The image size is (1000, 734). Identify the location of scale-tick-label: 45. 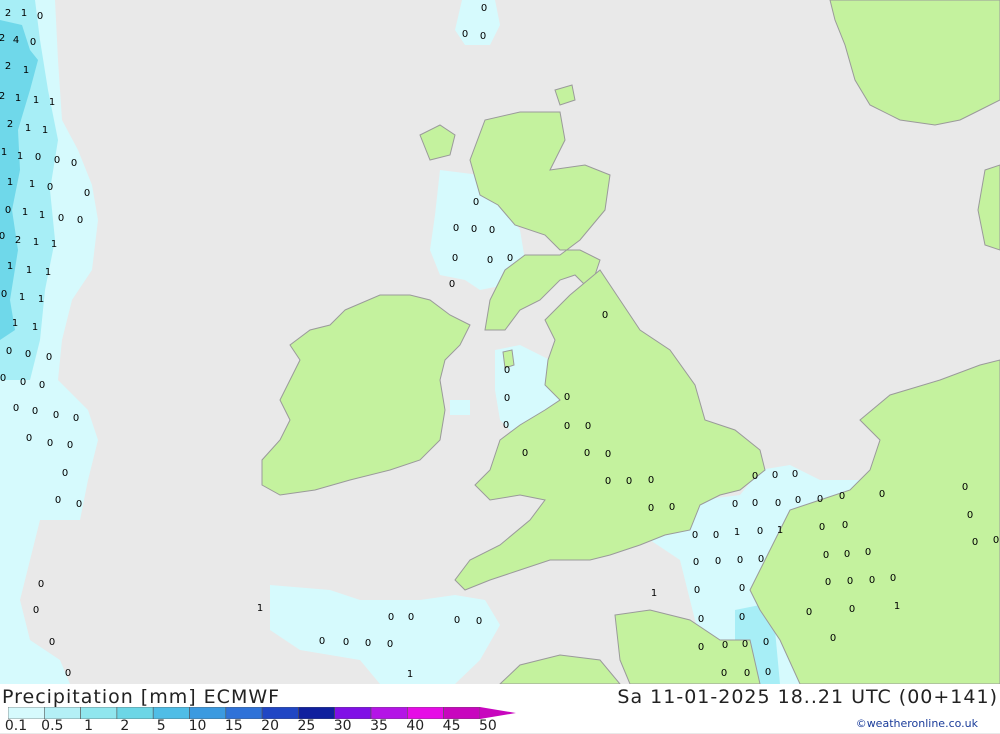
(451, 726).